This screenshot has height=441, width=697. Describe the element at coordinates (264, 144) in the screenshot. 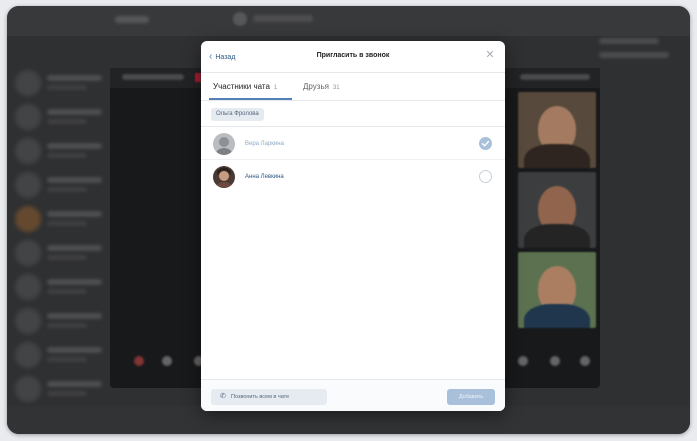

I see `member-name: Вера Ларкина` at that location.